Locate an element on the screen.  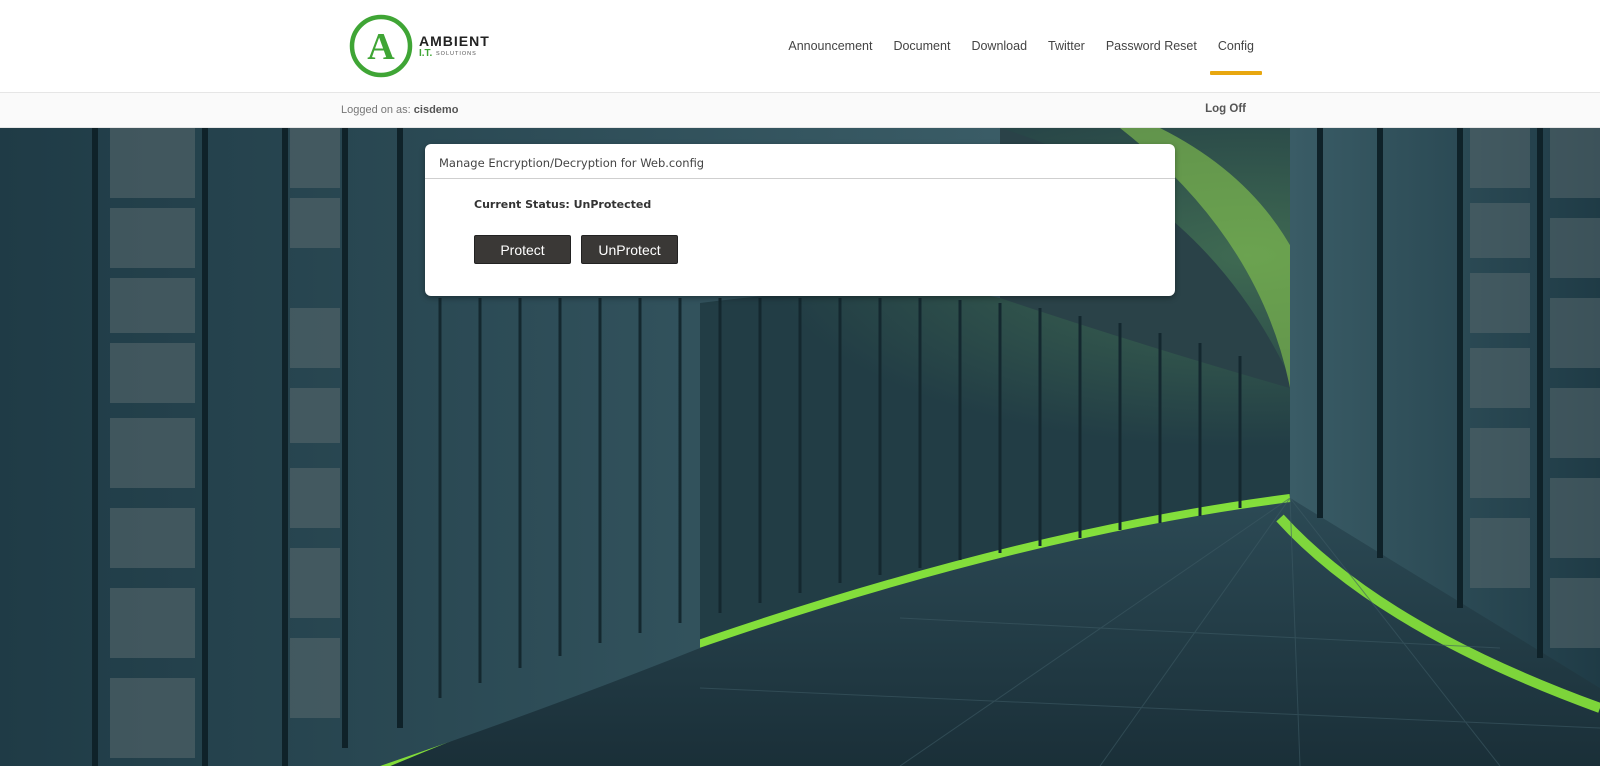
logged-user: cisdemo is located at coordinates (436, 110).